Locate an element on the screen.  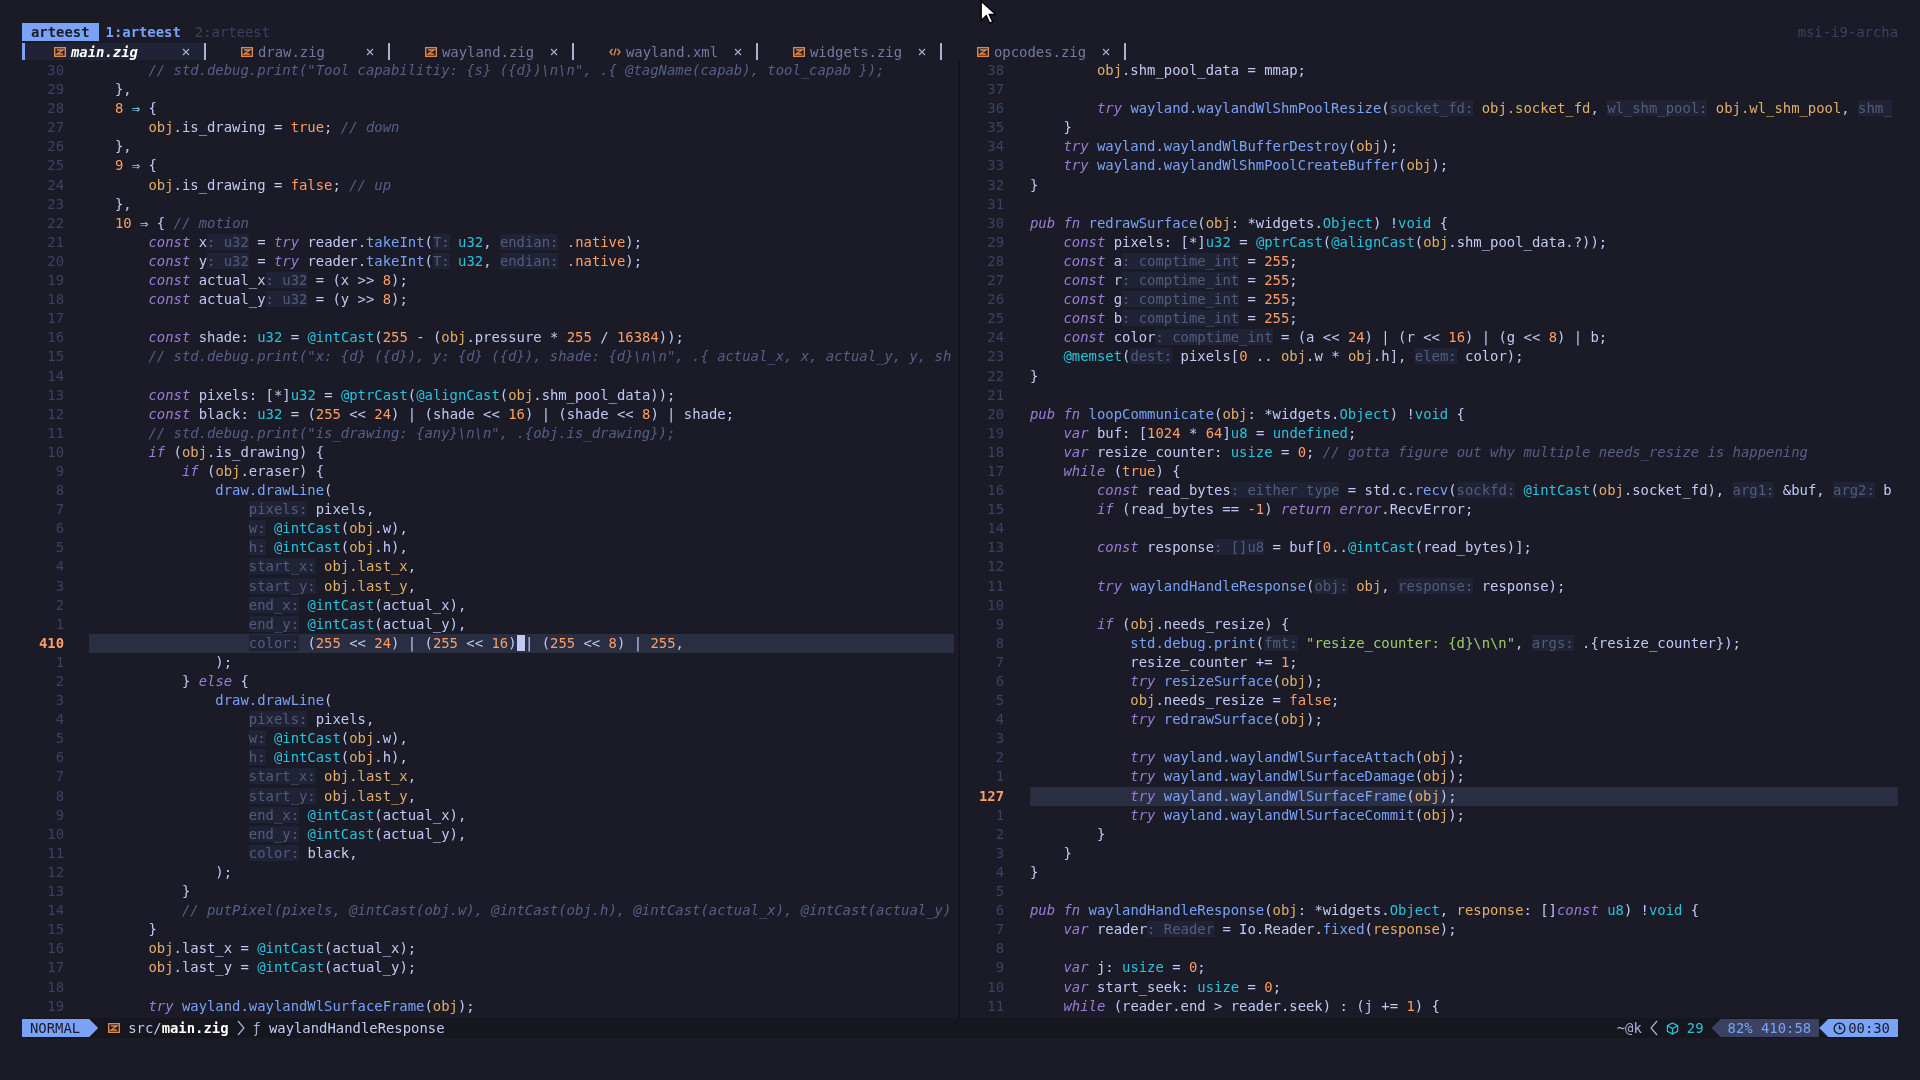
line-number: 3 is located at coordinates (999, 853).